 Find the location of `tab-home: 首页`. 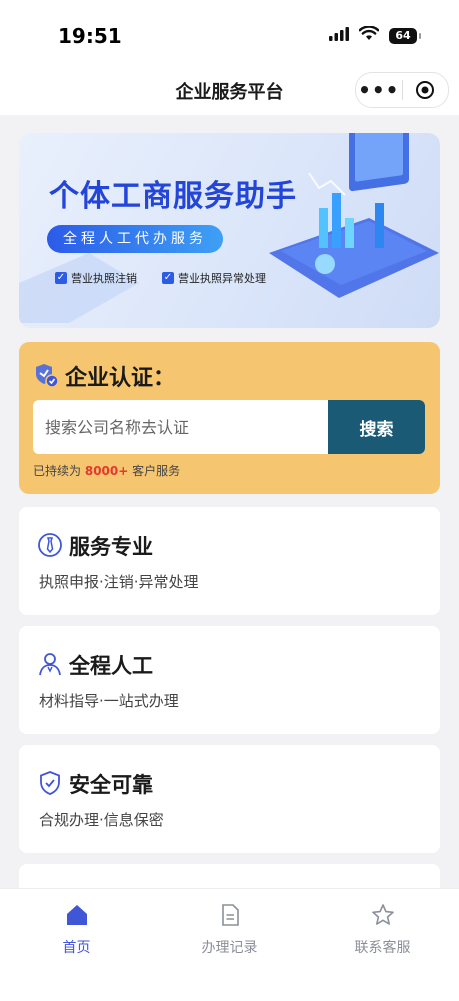

tab-home: 首页 is located at coordinates (76, 945).